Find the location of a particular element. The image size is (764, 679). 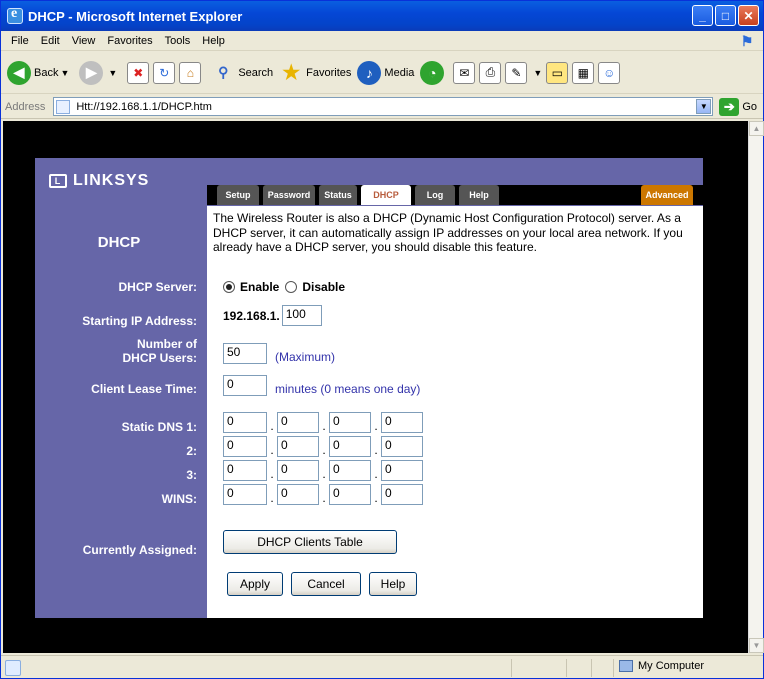

dns1-row: 0. 0. 0. 0 is located at coordinates (323, 422).